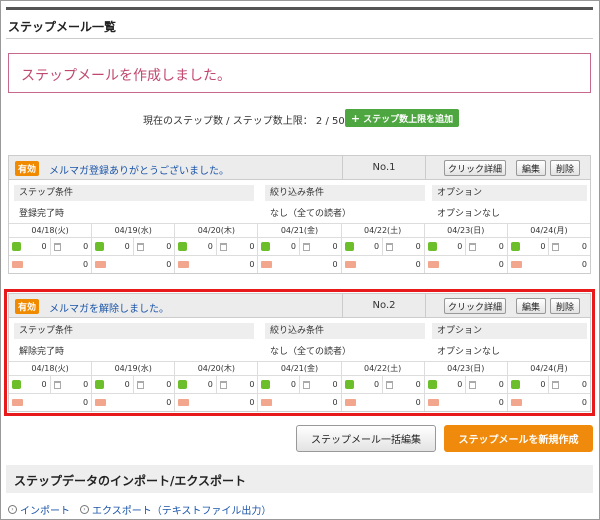 The image size is (600, 520). Describe the element at coordinates (382, 369) in the screenshot. I see `day-date: 04/22(土)` at that location.